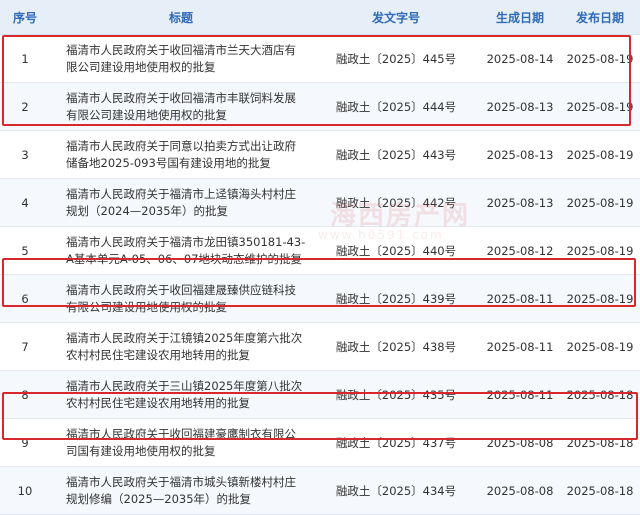 The width and height of the screenshot is (640, 515). Describe the element at coordinates (25, 250) in the screenshot. I see `row-index: 5` at that location.